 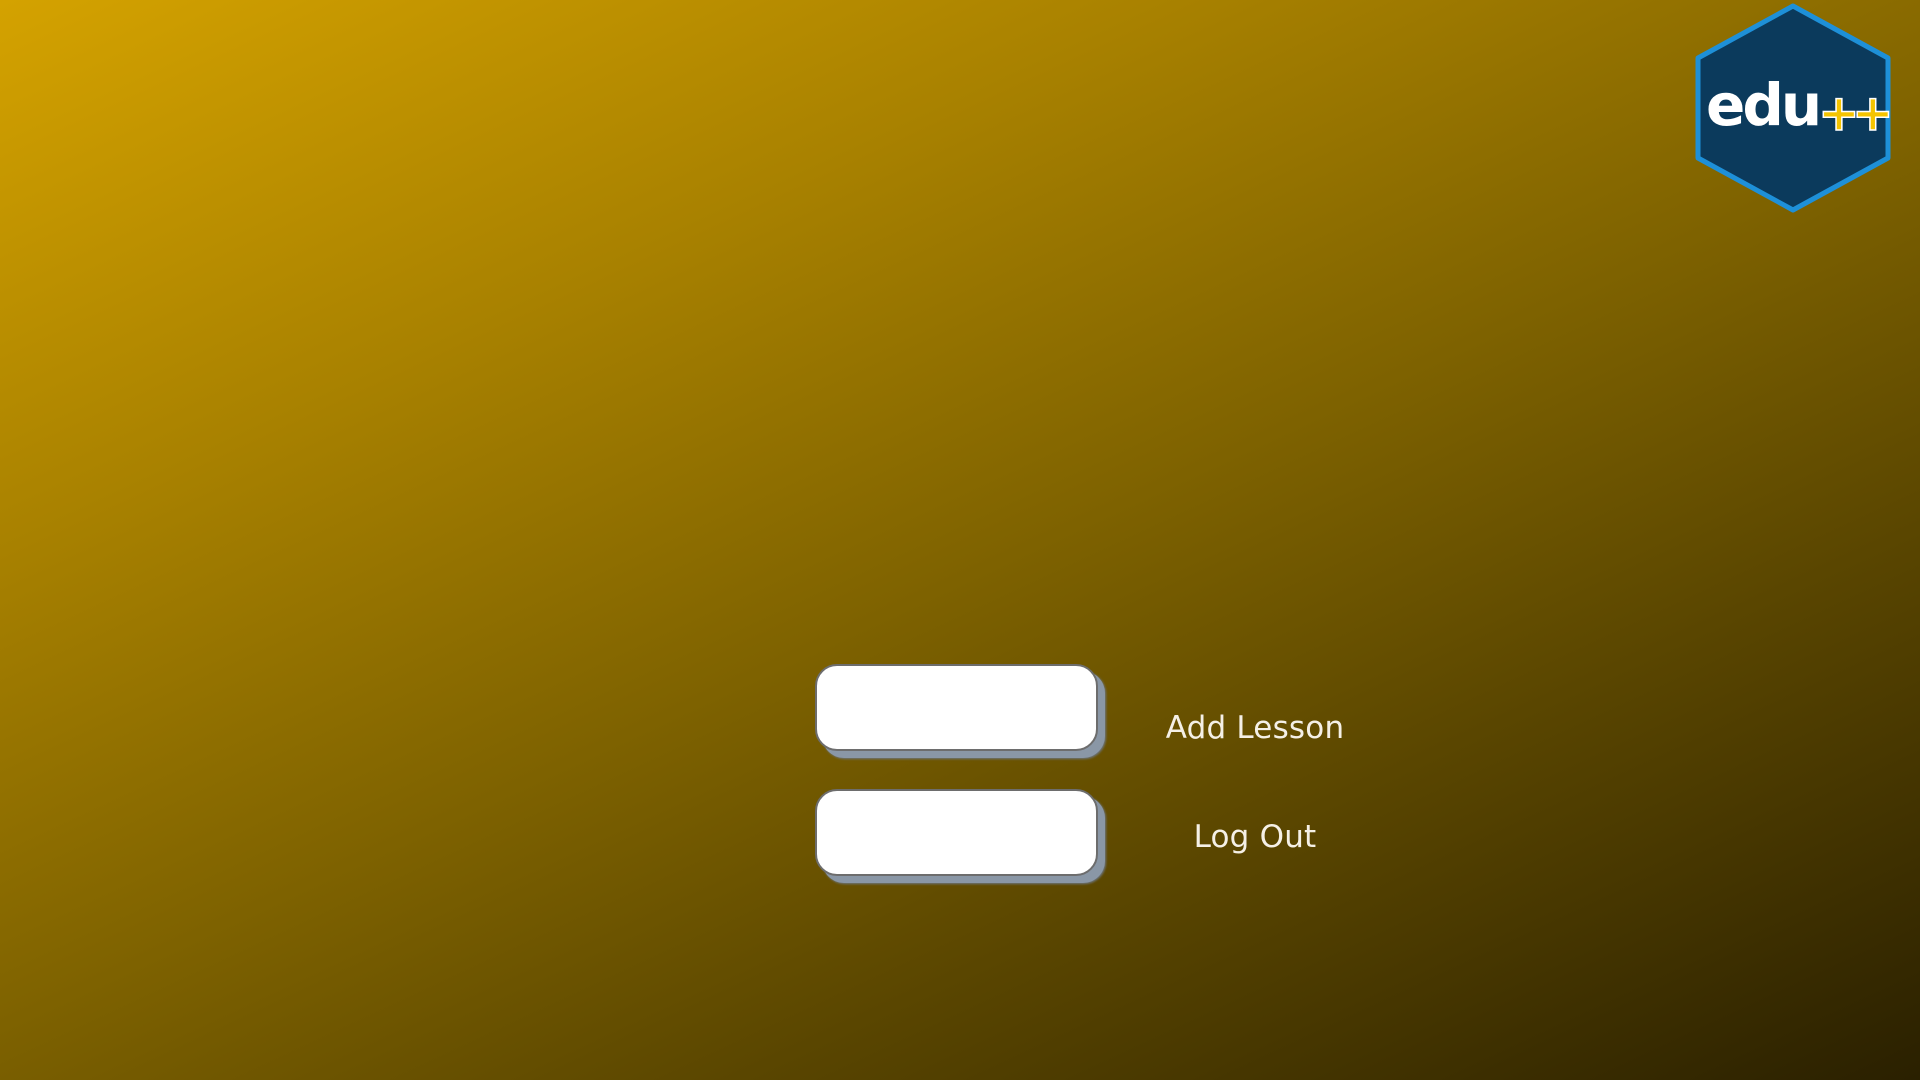 What do you see at coordinates (1255, 728) in the screenshot?
I see `add-lesson-label: Add Lesson` at bounding box center [1255, 728].